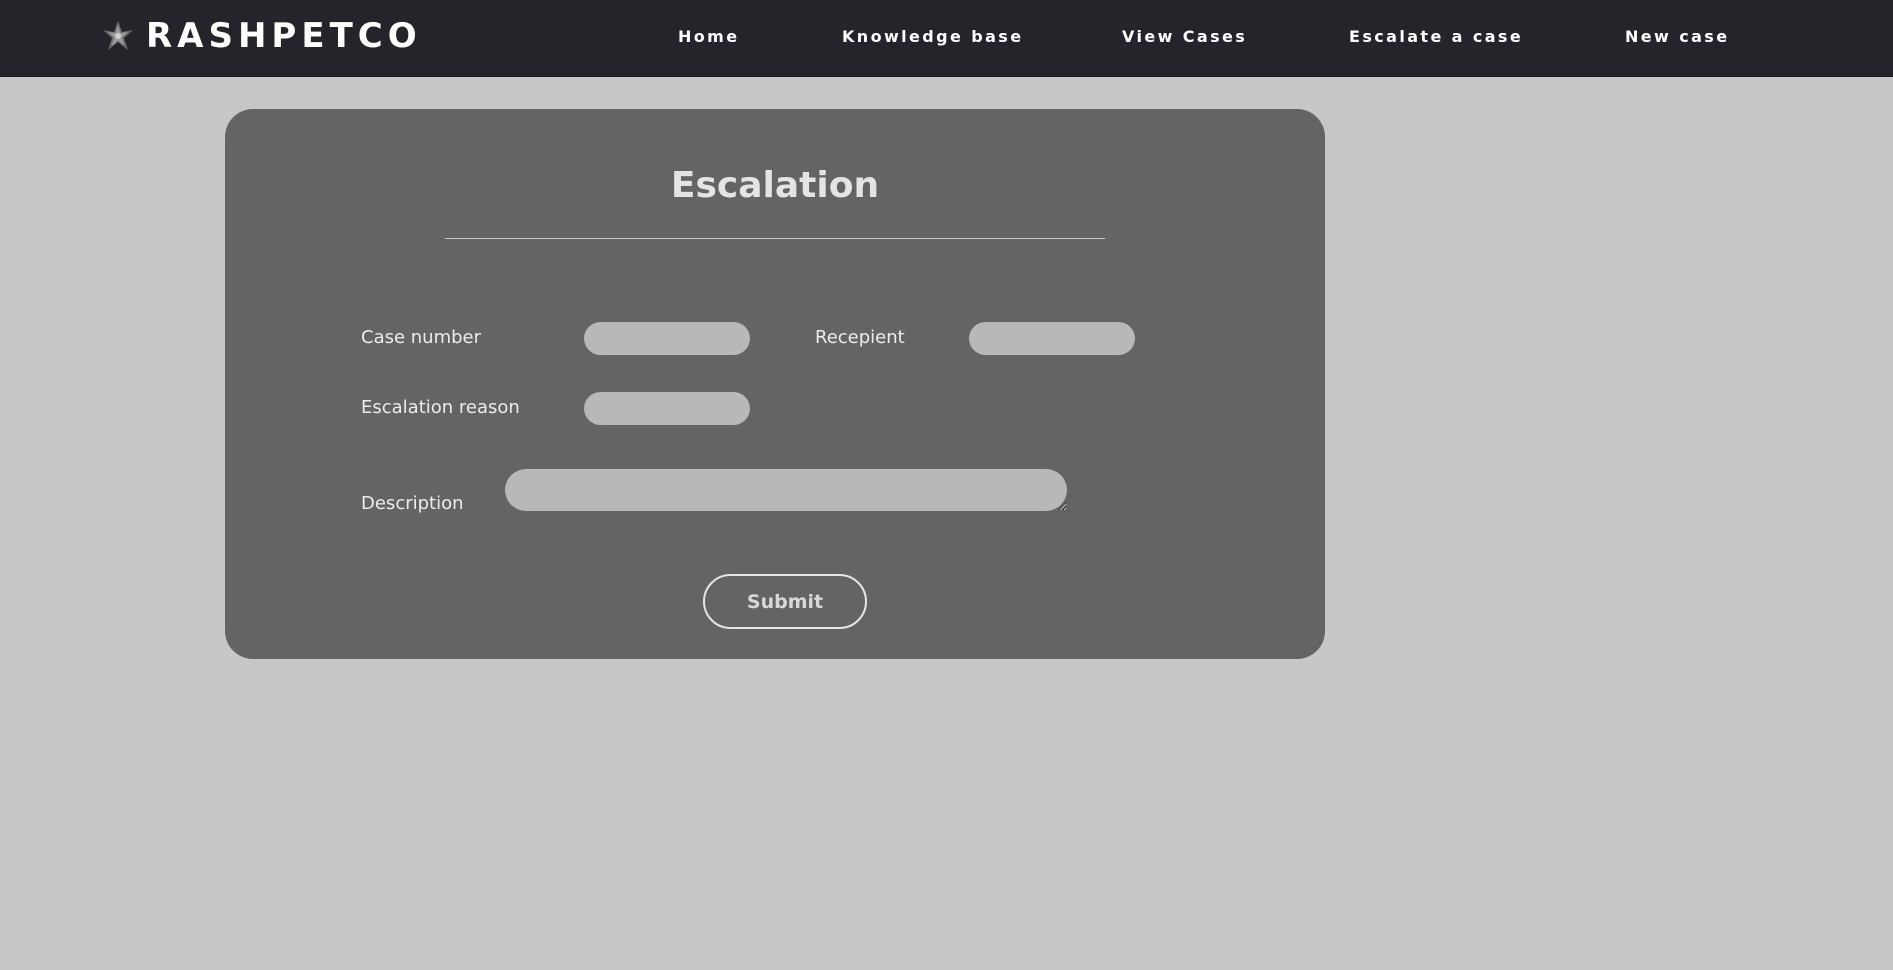 The width and height of the screenshot is (1893, 970). Describe the element at coordinates (1052, 338) in the screenshot. I see `recipient-input` at that location.